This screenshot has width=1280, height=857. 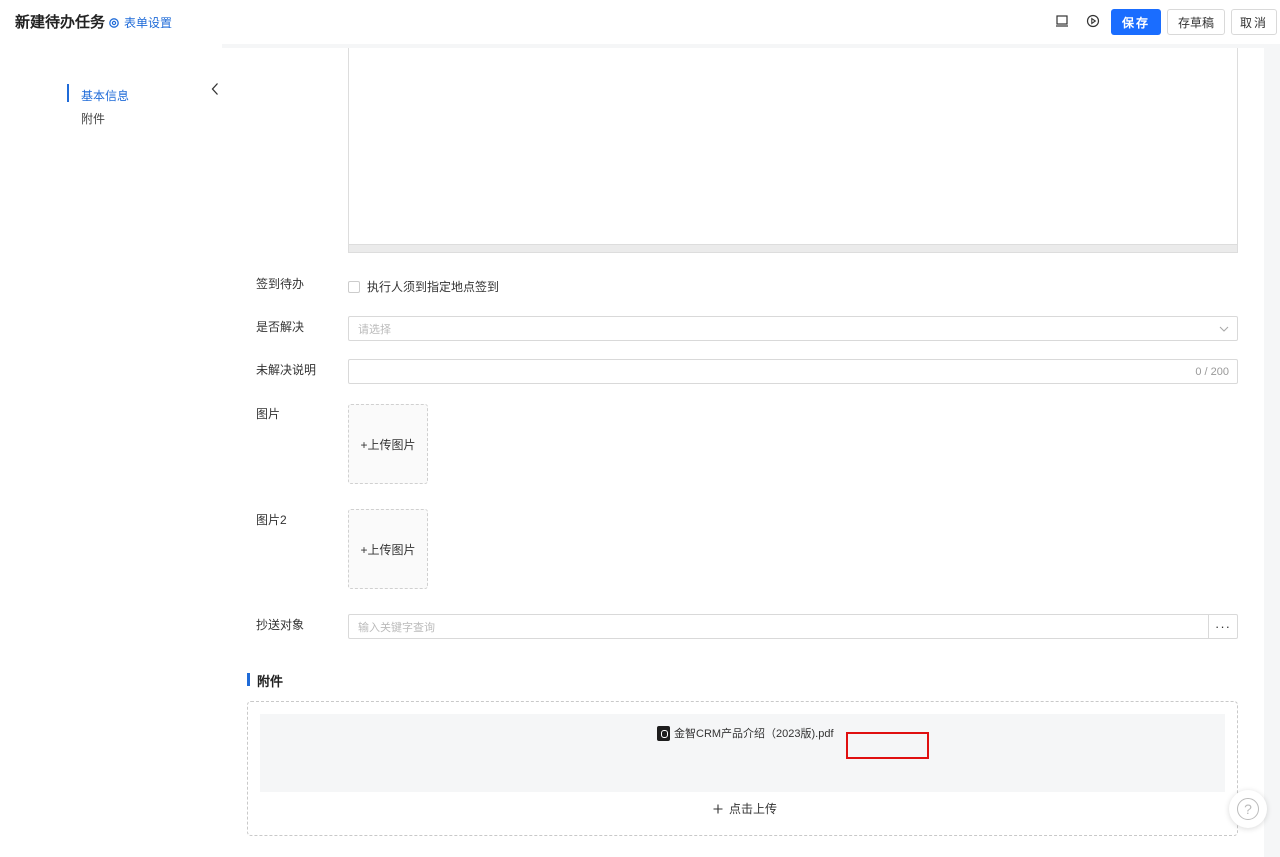 I want to click on chevron-down-icon, so click(x=1224, y=329).